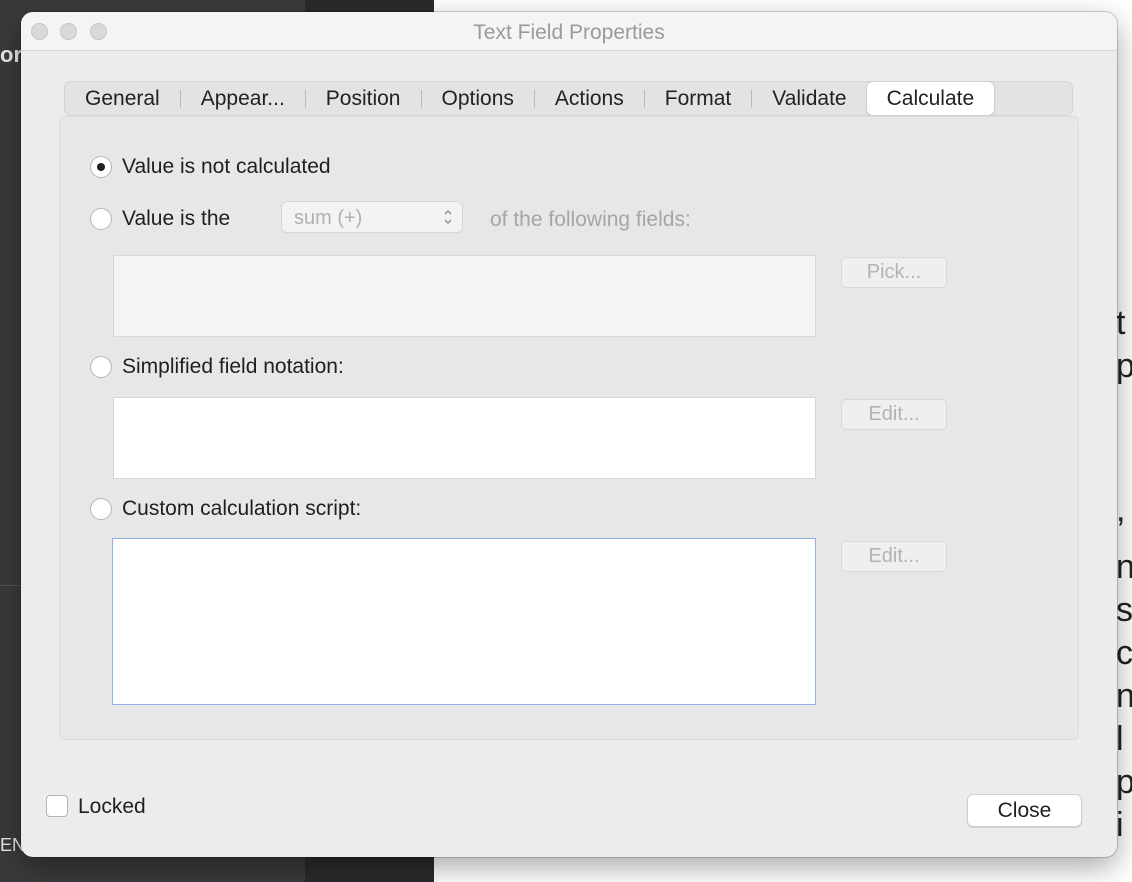  What do you see at coordinates (464, 621) in the screenshot?
I see `custom-script-field` at bounding box center [464, 621].